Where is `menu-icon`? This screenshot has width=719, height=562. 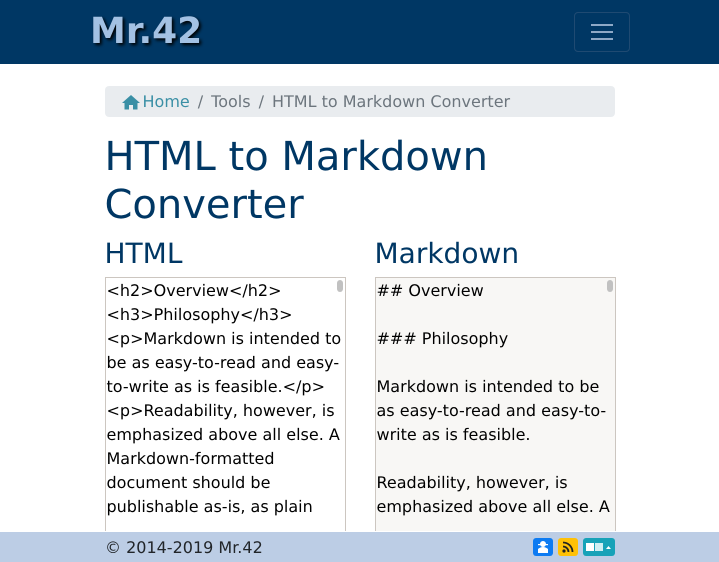
menu-icon is located at coordinates (602, 32).